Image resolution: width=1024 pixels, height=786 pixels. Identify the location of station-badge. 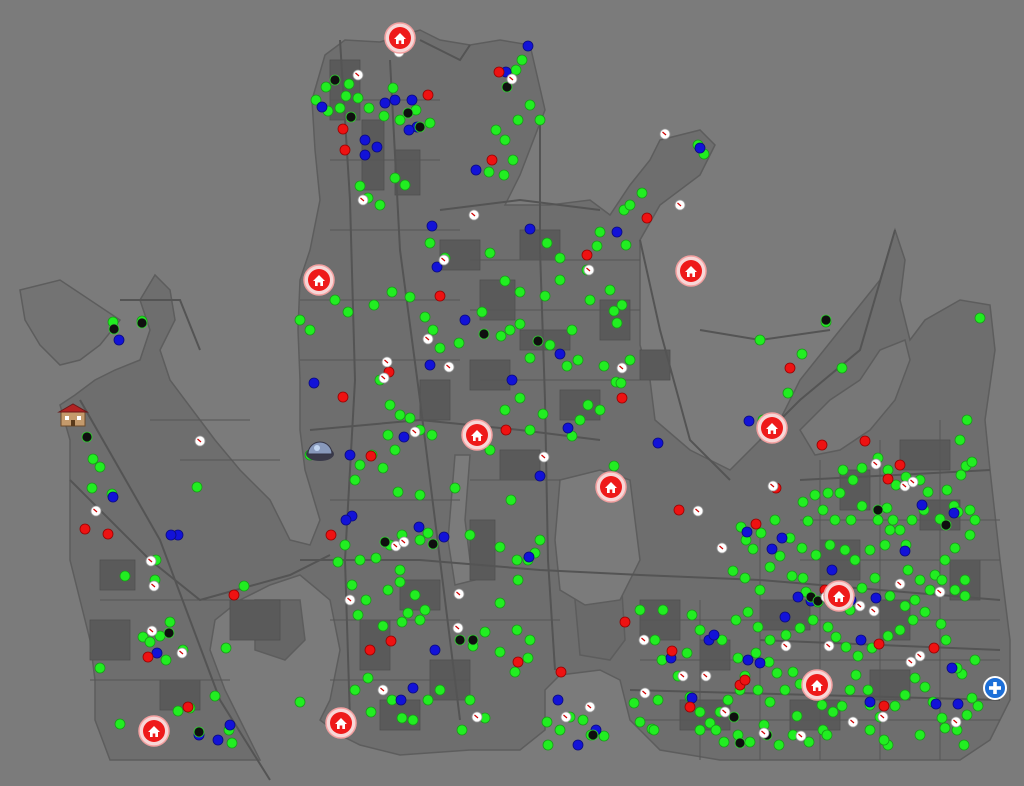
(772, 428).